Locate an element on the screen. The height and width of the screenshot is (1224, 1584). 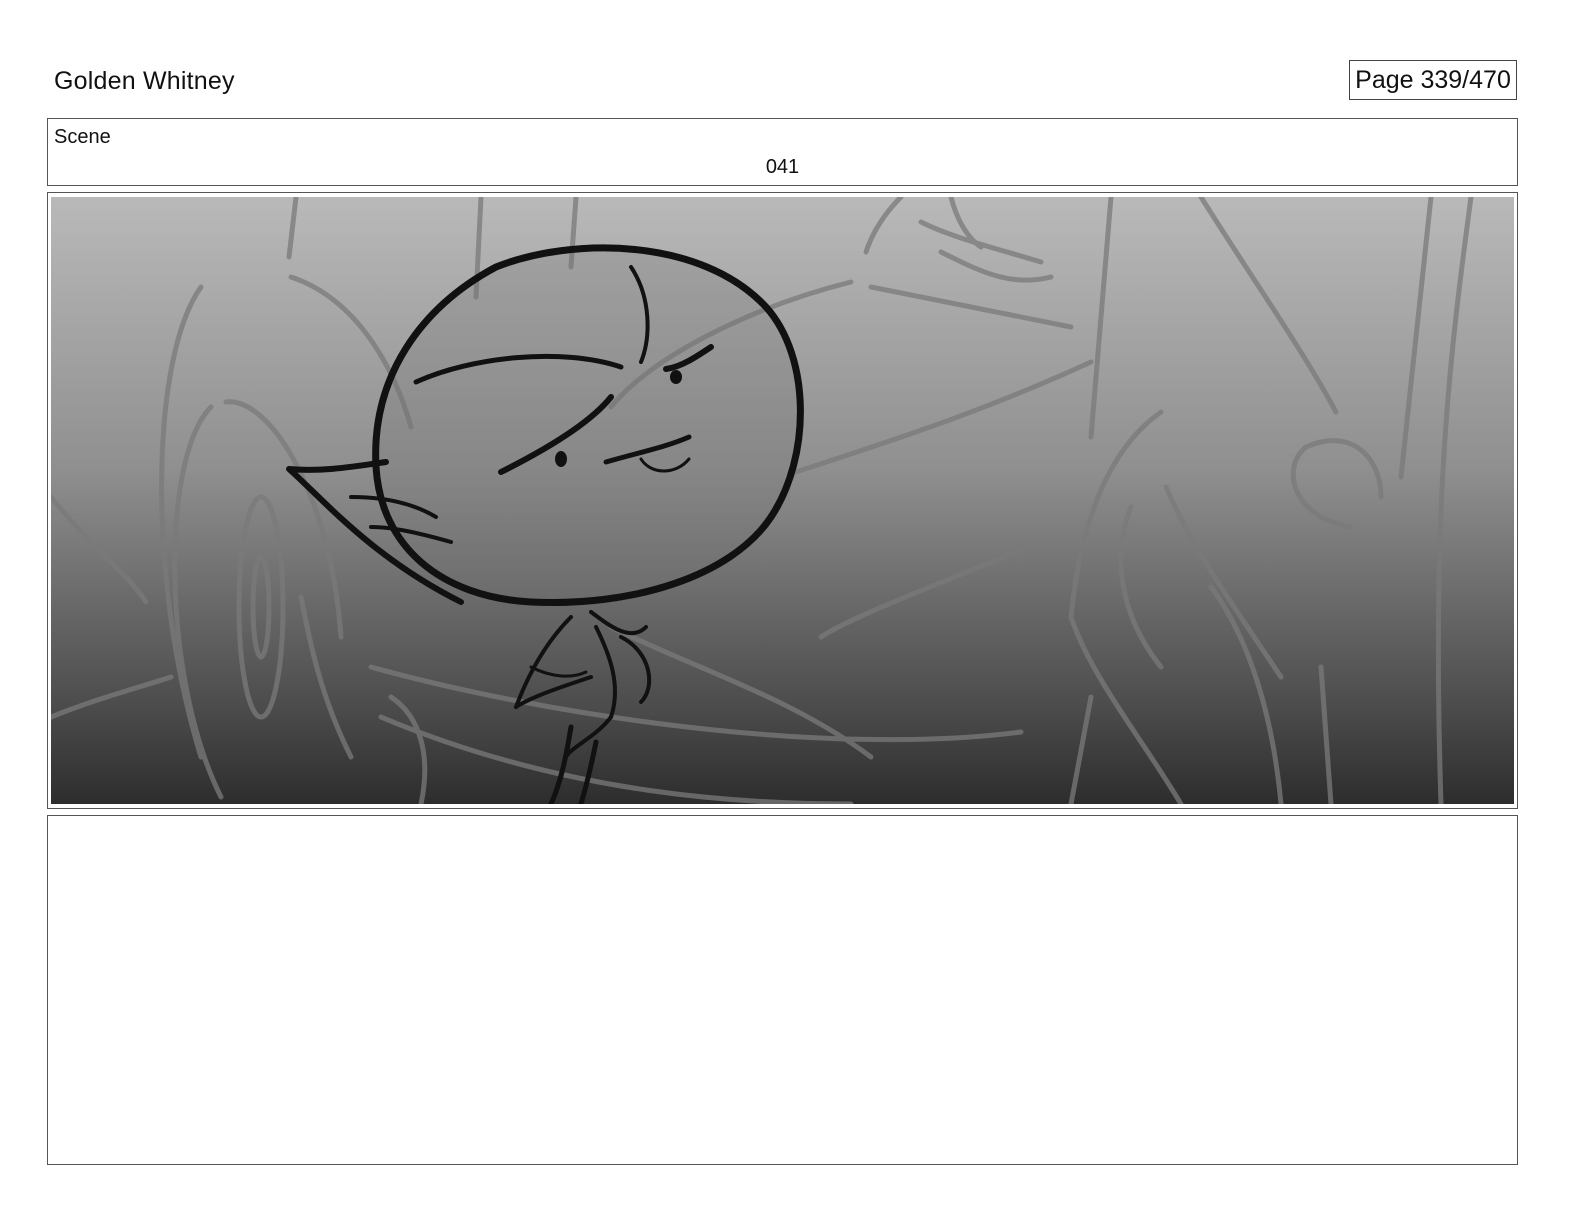
scene-label: Scene is located at coordinates (82, 137).